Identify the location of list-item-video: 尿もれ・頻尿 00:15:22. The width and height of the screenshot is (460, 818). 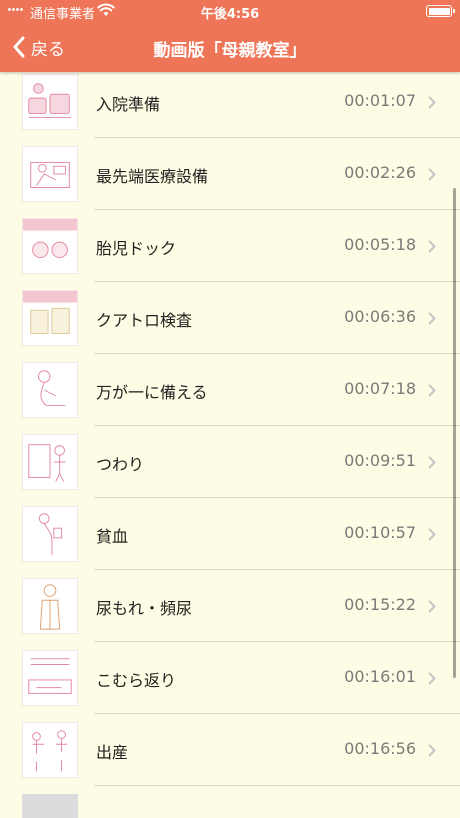
(230, 606).